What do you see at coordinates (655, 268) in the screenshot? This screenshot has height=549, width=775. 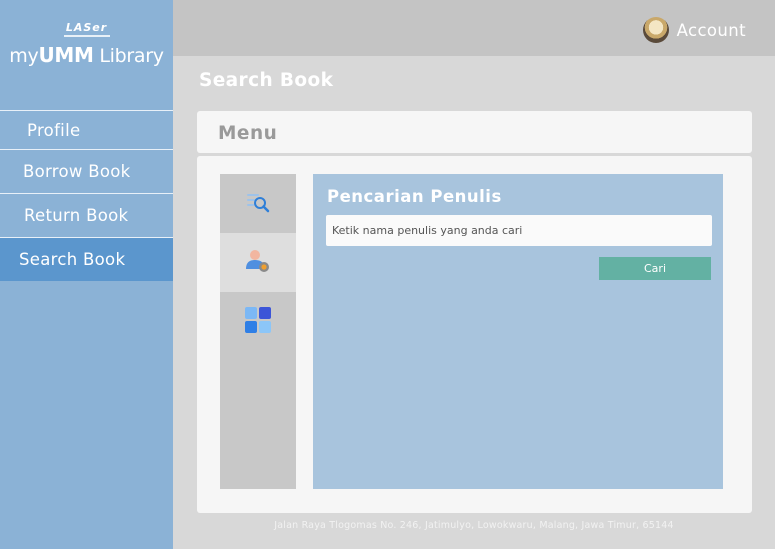 I see `search-button: Cari` at bounding box center [655, 268].